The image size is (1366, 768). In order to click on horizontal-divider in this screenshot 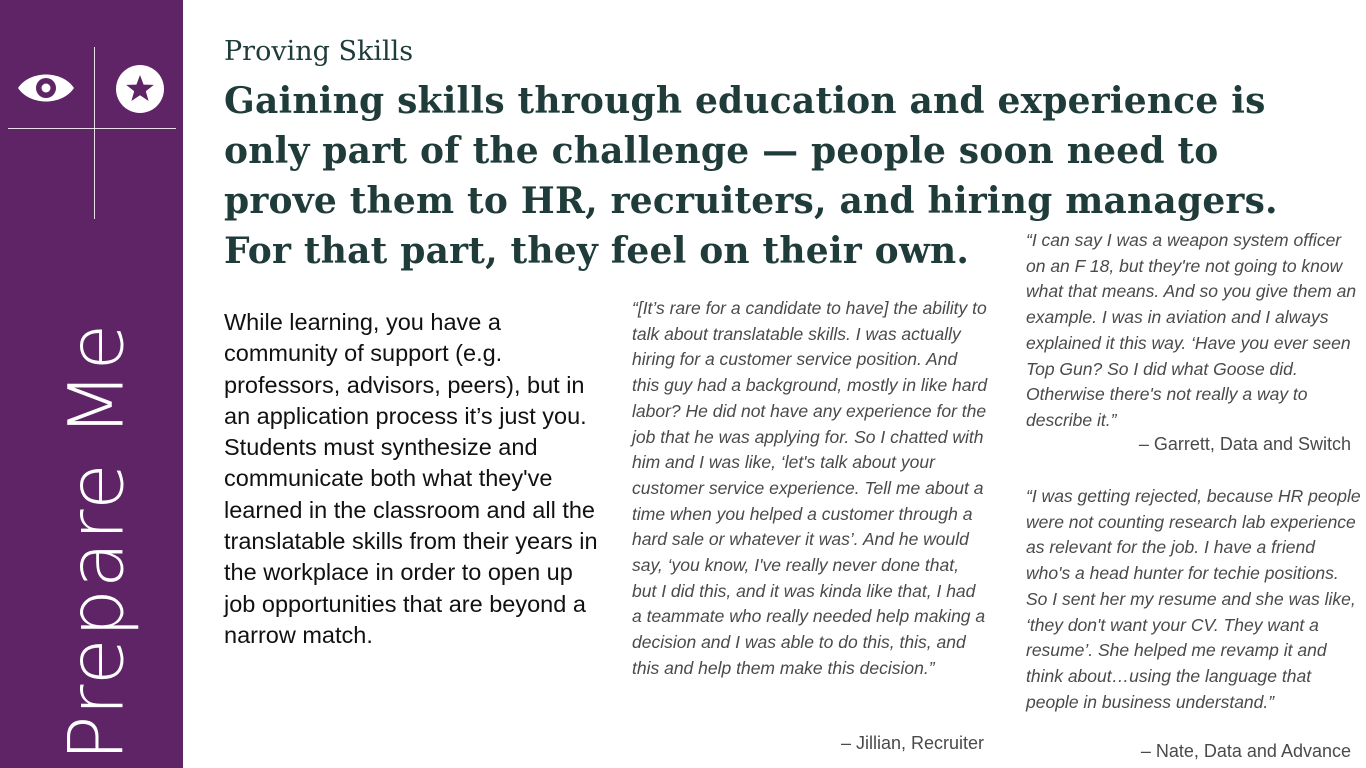, I will do `click(92, 128)`.